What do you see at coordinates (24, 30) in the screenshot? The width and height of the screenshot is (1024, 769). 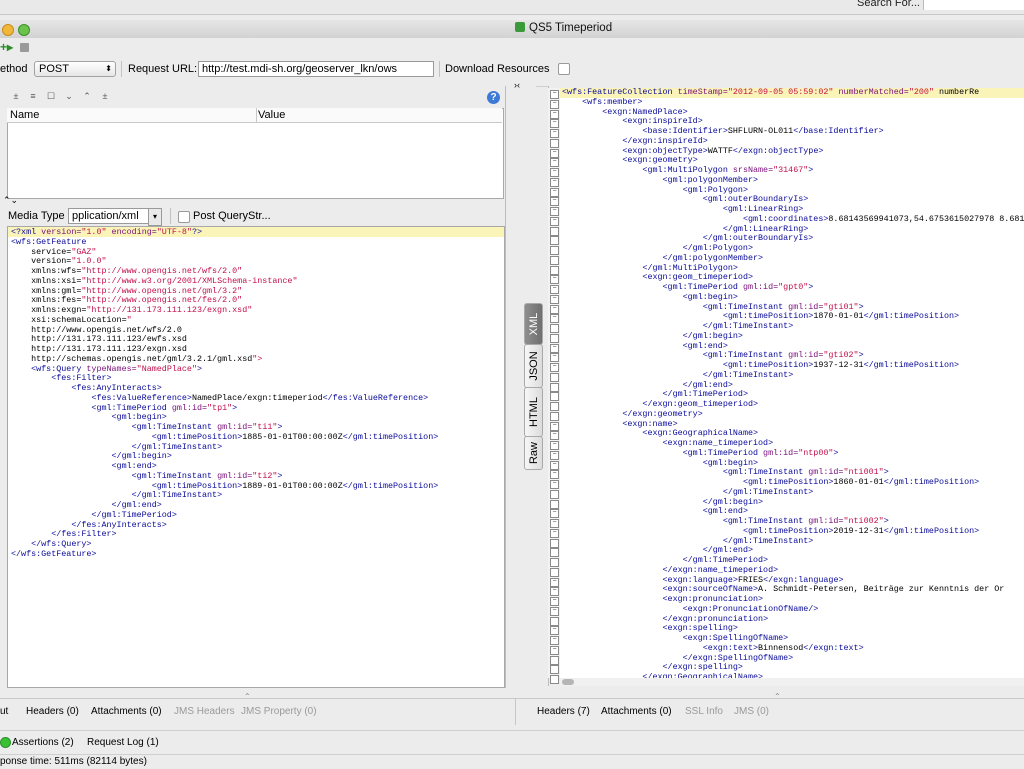 I see `zoom-icon` at bounding box center [24, 30].